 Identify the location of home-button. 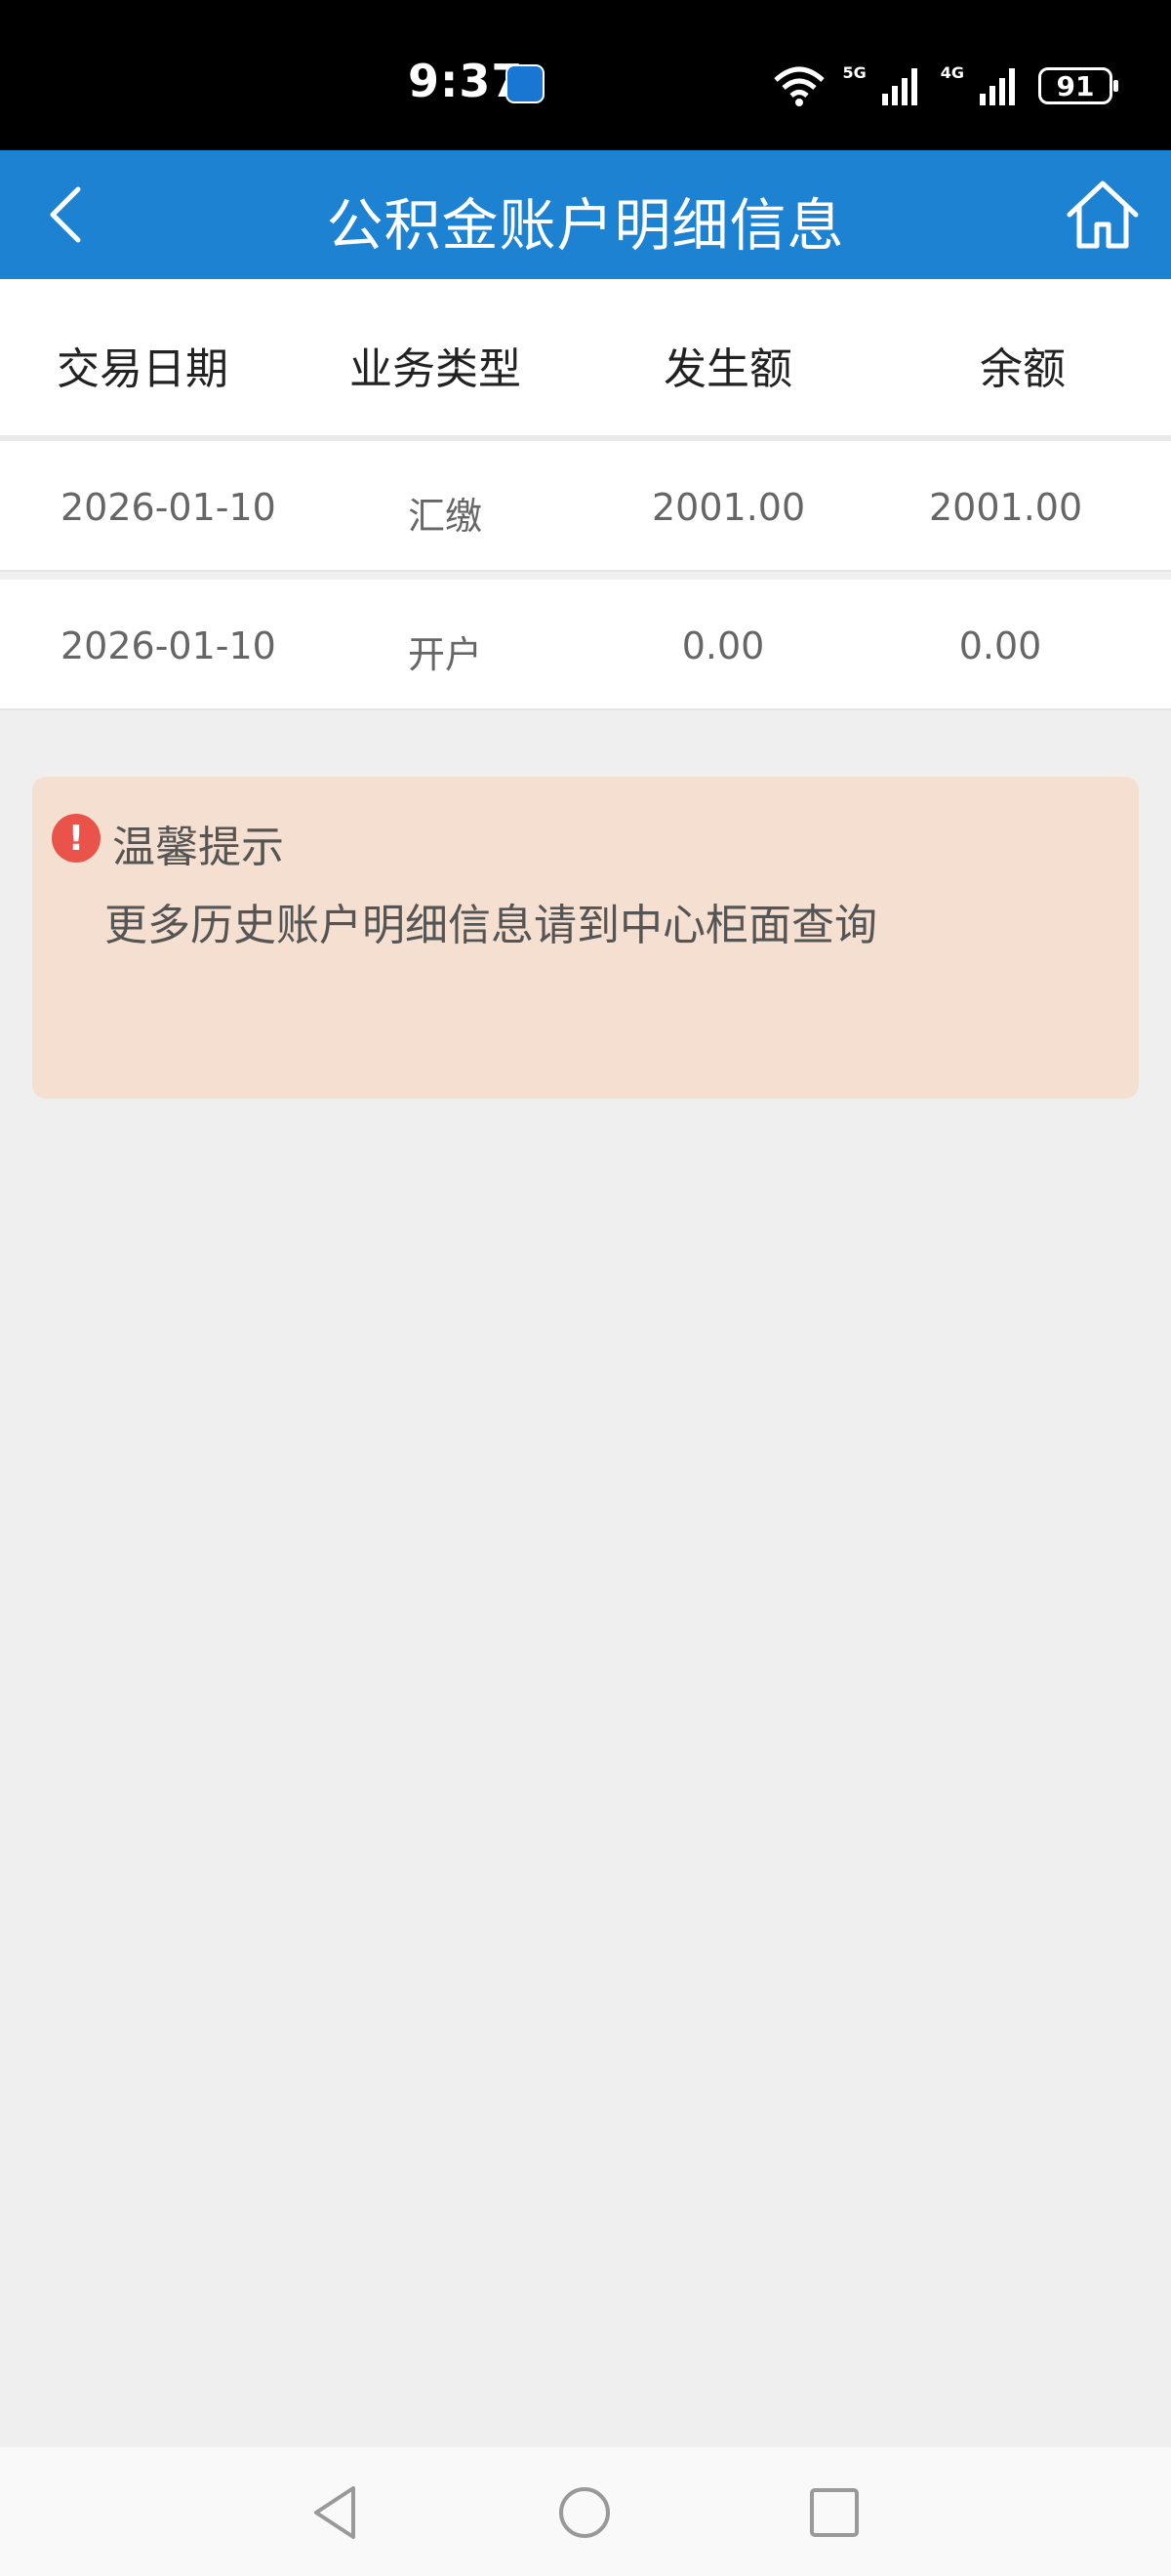
(1103, 215).